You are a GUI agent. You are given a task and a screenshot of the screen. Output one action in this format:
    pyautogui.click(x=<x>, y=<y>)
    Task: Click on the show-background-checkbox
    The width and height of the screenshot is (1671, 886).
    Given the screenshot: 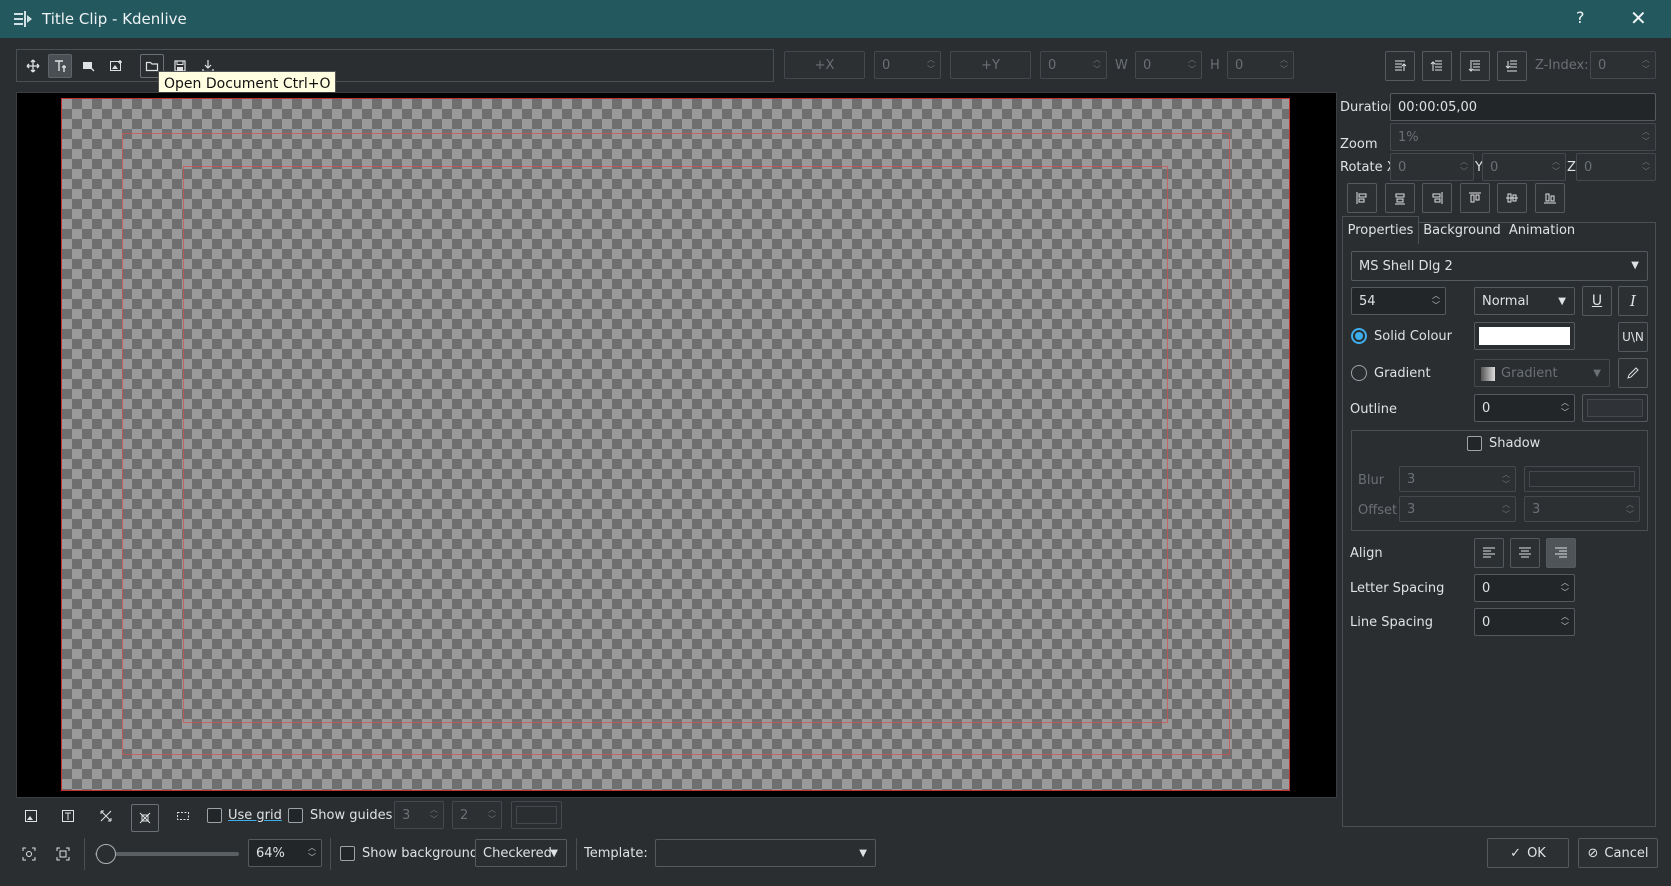 What is the action you would take?
    pyautogui.click(x=347, y=853)
    